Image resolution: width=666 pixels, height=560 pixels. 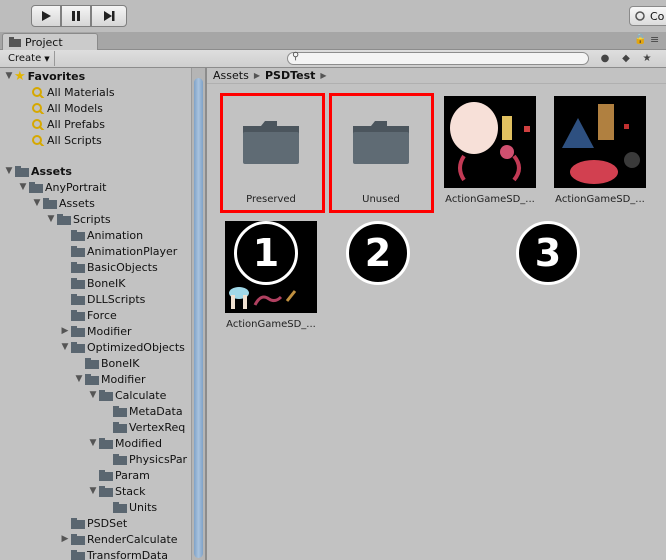 What do you see at coordinates (93, 523) in the screenshot?
I see `tree-item: PSDSet` at bounding box center [93, 523].